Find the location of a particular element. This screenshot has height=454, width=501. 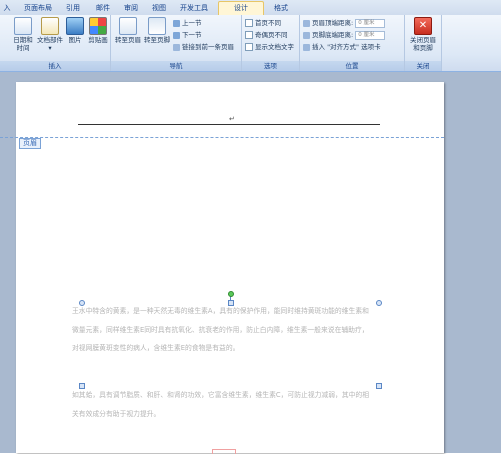

close-group: ✕ 关闭页眉 和页脚 关闭 is located at coordinates (423, 43).